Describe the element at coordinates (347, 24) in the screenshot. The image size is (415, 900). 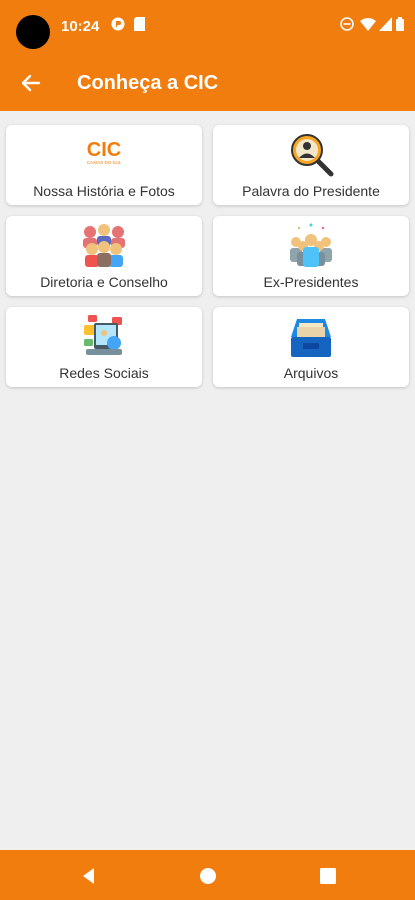
I see `do-not-disturb-icon` at that location.